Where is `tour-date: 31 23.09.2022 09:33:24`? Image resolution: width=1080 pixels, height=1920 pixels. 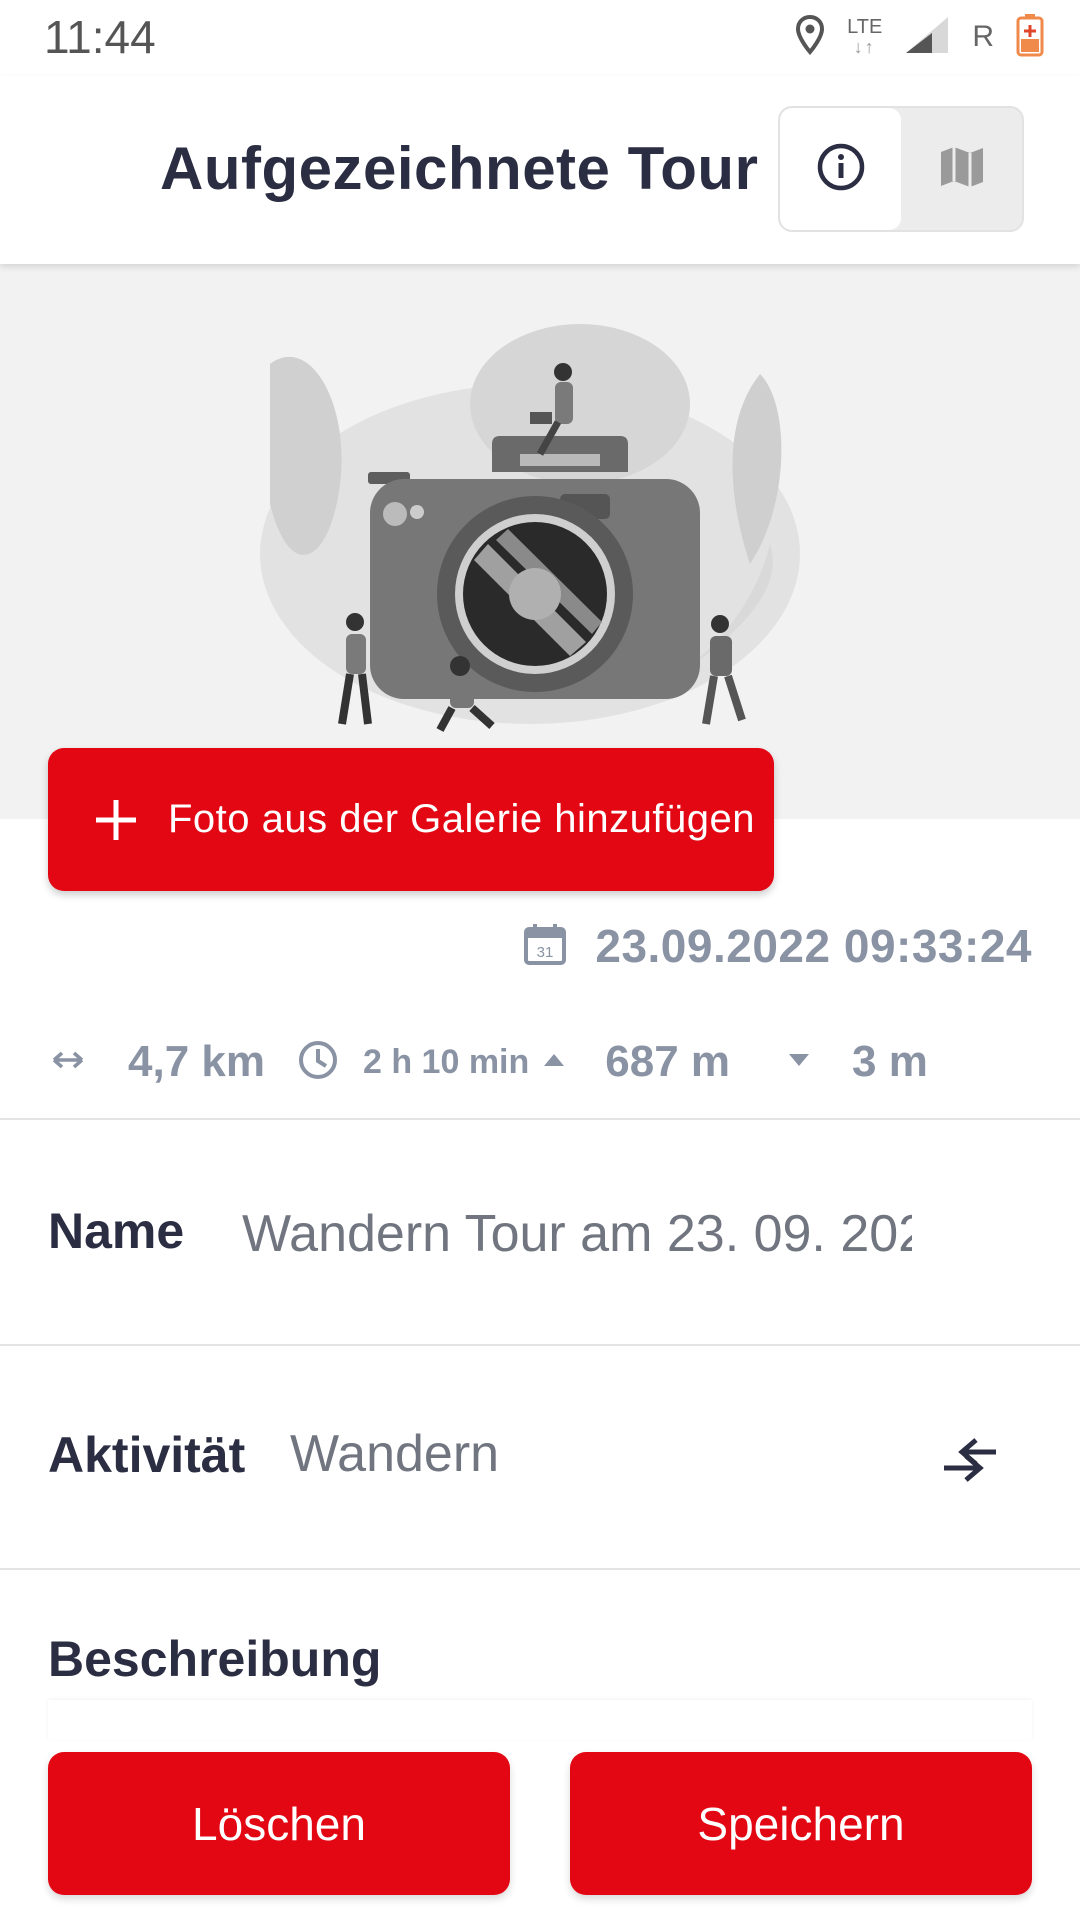 tour-date: 31 23.09.2022 09:33:24 is located at coordinates (777, 946).